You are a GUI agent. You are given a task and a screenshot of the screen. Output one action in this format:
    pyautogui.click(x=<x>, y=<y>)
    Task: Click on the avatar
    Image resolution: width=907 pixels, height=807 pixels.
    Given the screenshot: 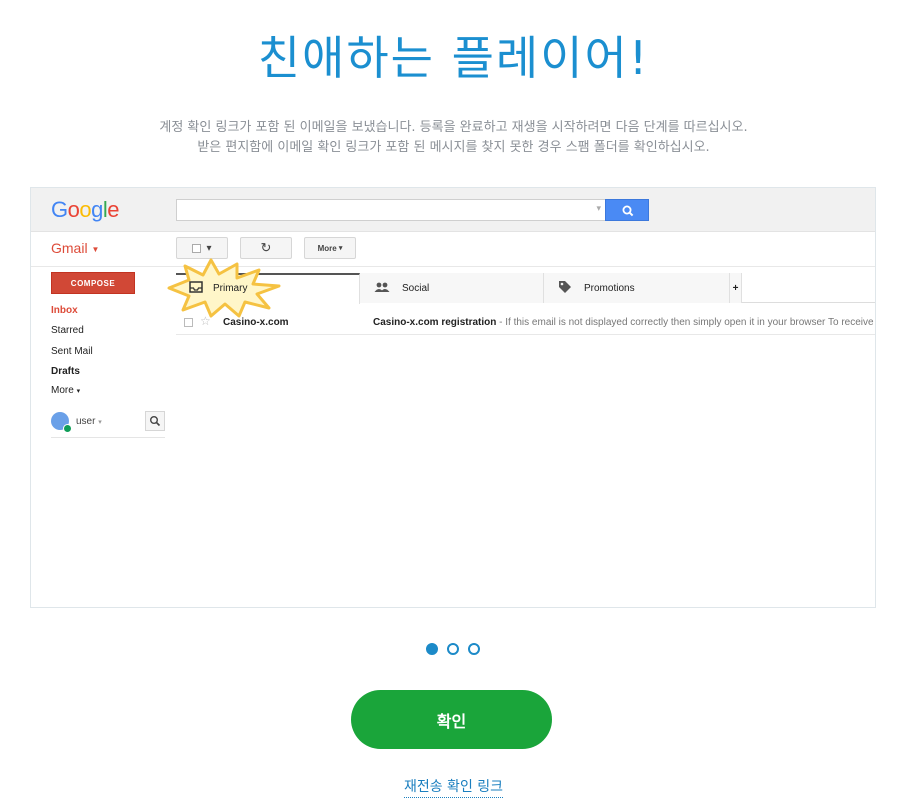 What is the action you would take?
    pyautogui.click(x=61, y=422)
    